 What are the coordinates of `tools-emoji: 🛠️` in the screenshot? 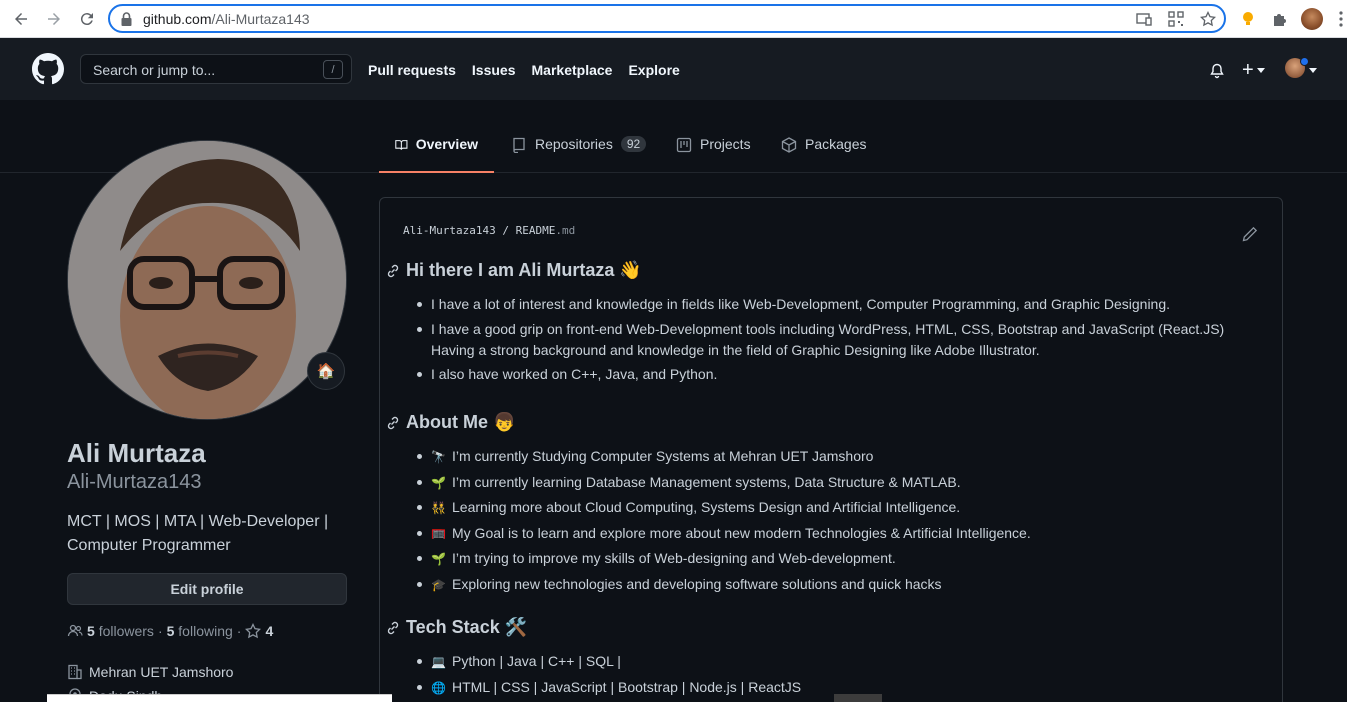 It's located at (516, 627).